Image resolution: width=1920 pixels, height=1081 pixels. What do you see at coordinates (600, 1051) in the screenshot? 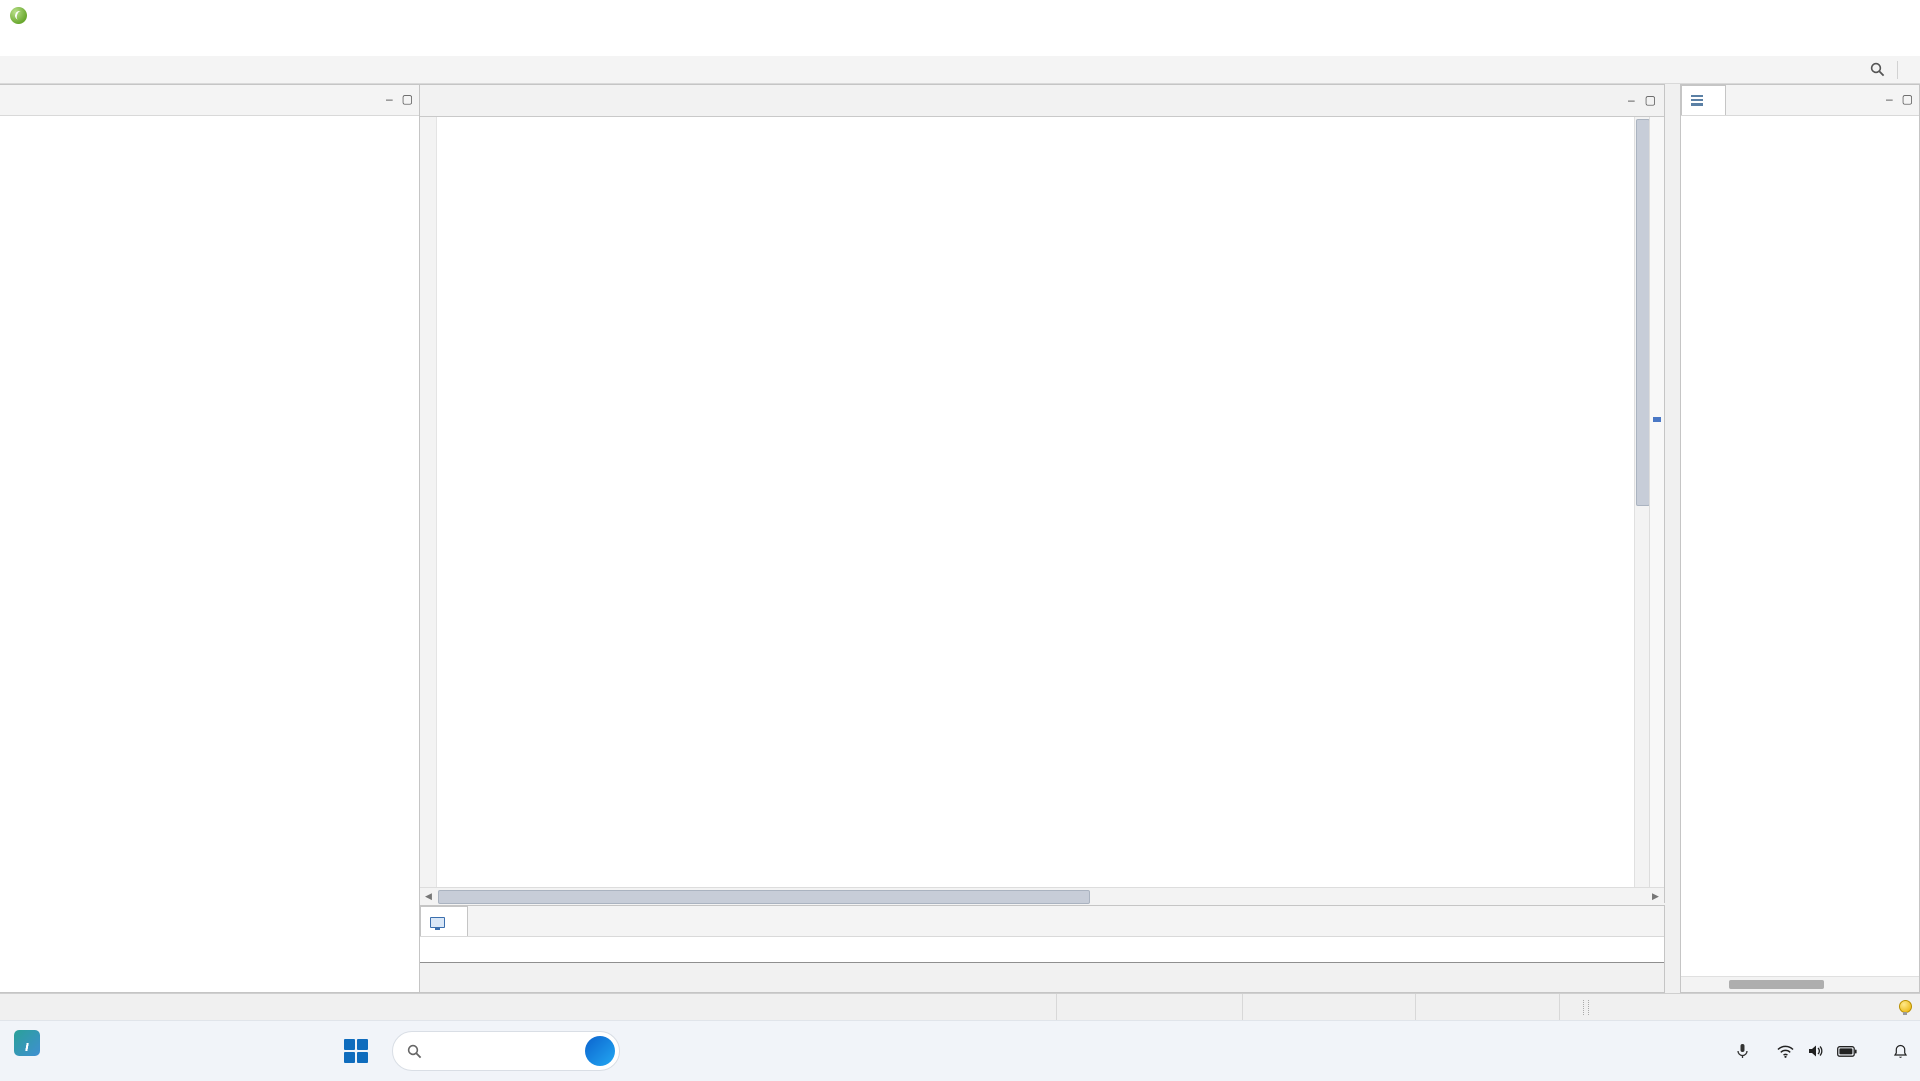
I see `bing-icon` at bounding box center [600, 1051].